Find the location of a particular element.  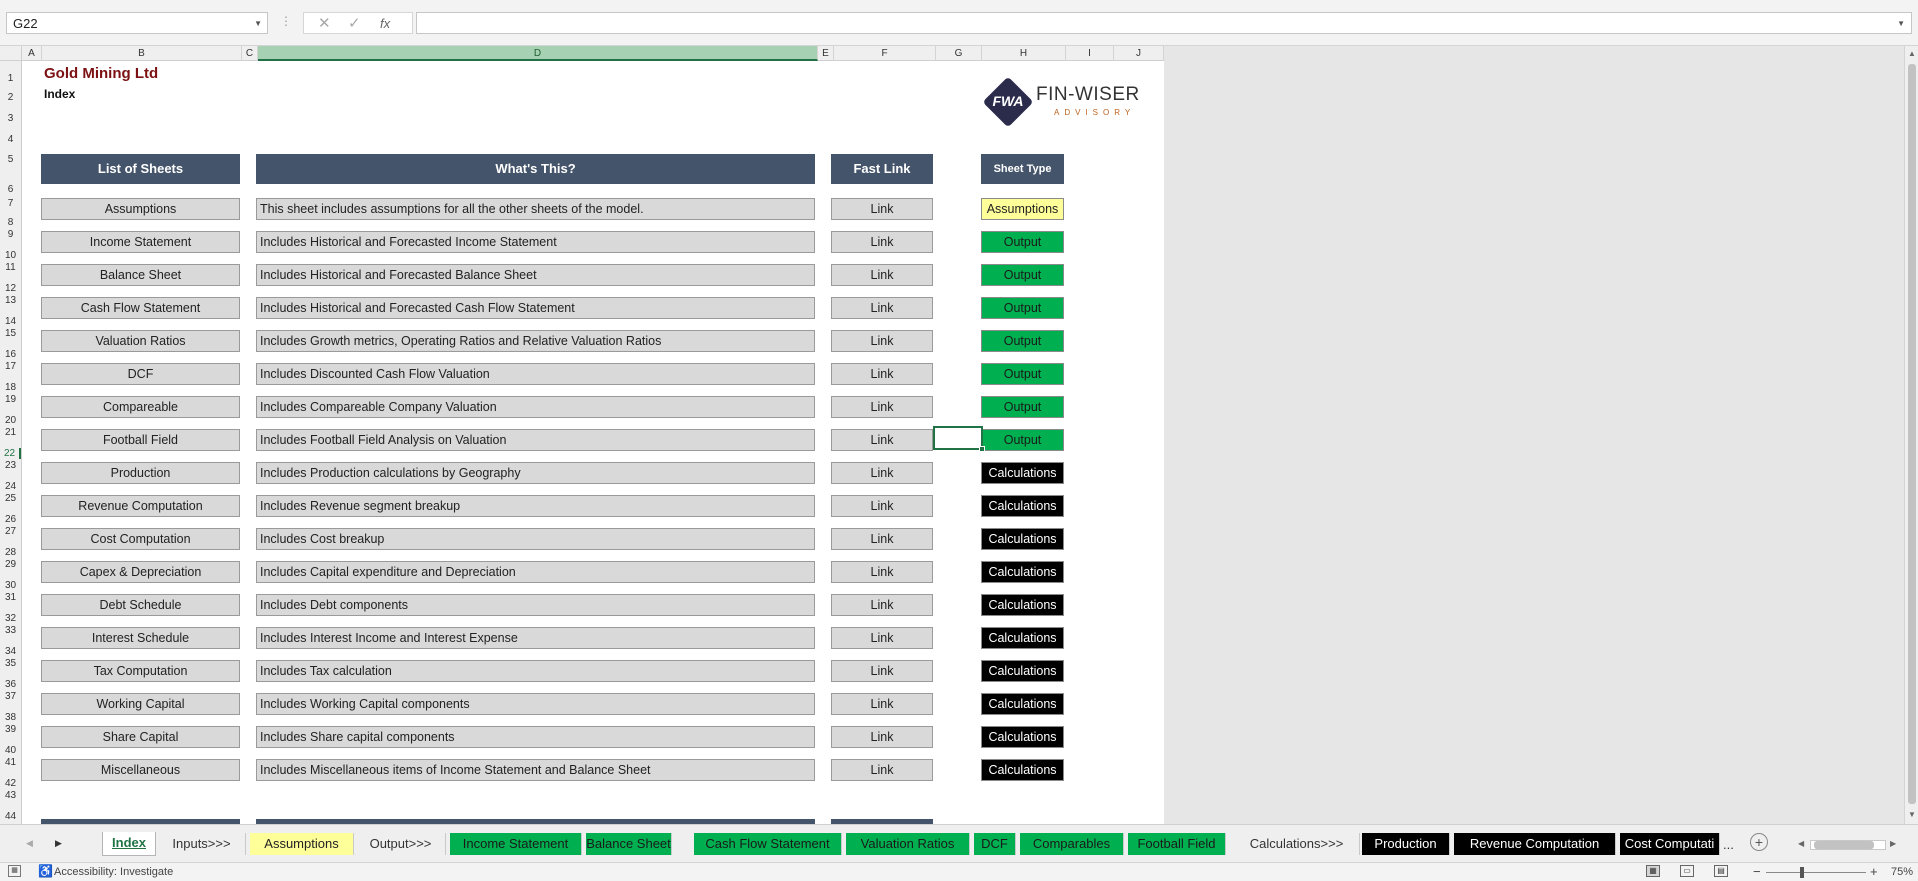

sheet-name-cell: Valuation Ratios is located at coordinates (140, 341).